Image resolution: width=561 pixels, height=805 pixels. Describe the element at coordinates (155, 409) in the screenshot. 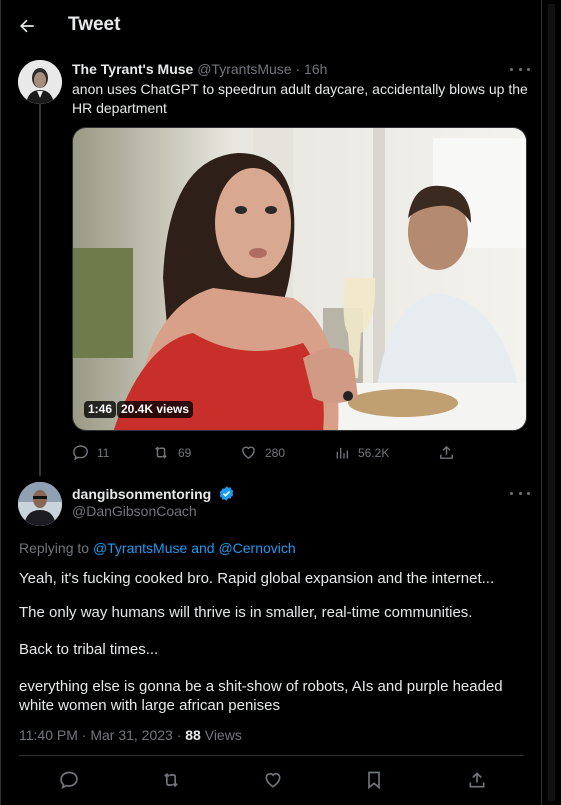

I see `video-views-badge: 20.4K views` at that location.